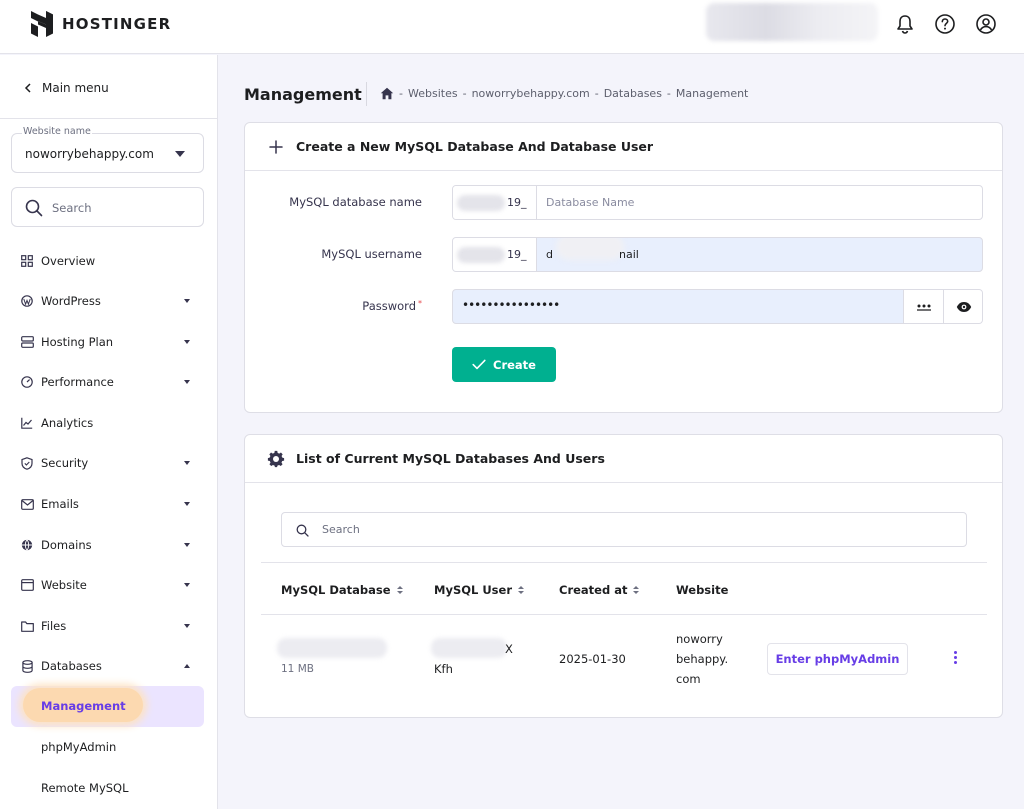 This screenshot has height=809, width=1024. I want to click on more-actions-icon, so click(955, 657).